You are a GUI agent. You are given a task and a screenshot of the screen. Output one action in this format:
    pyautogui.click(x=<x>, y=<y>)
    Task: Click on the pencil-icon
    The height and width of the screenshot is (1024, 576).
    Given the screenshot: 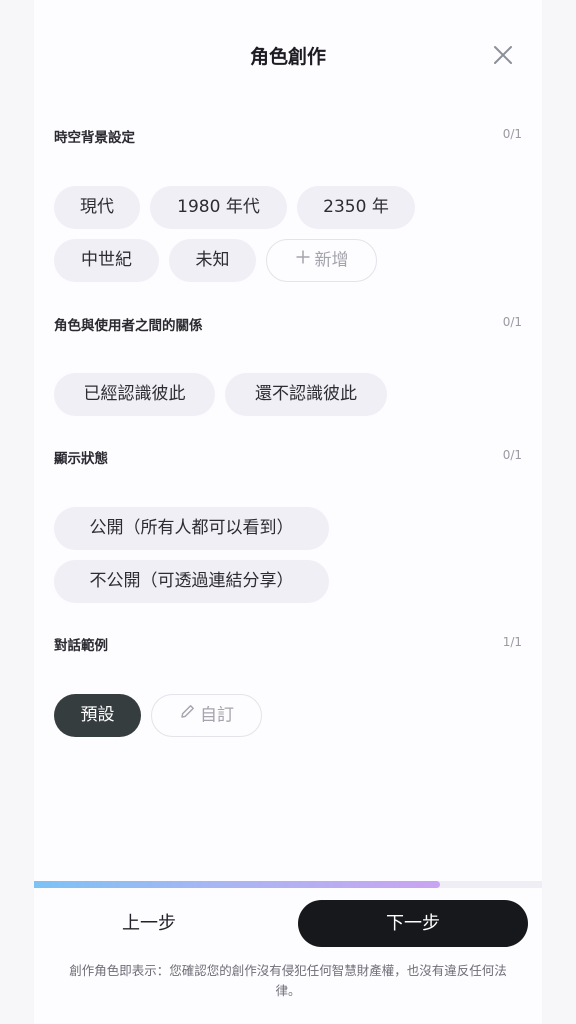 What is the action you would take?
    pyautogui.click(x=187, y=715)
    